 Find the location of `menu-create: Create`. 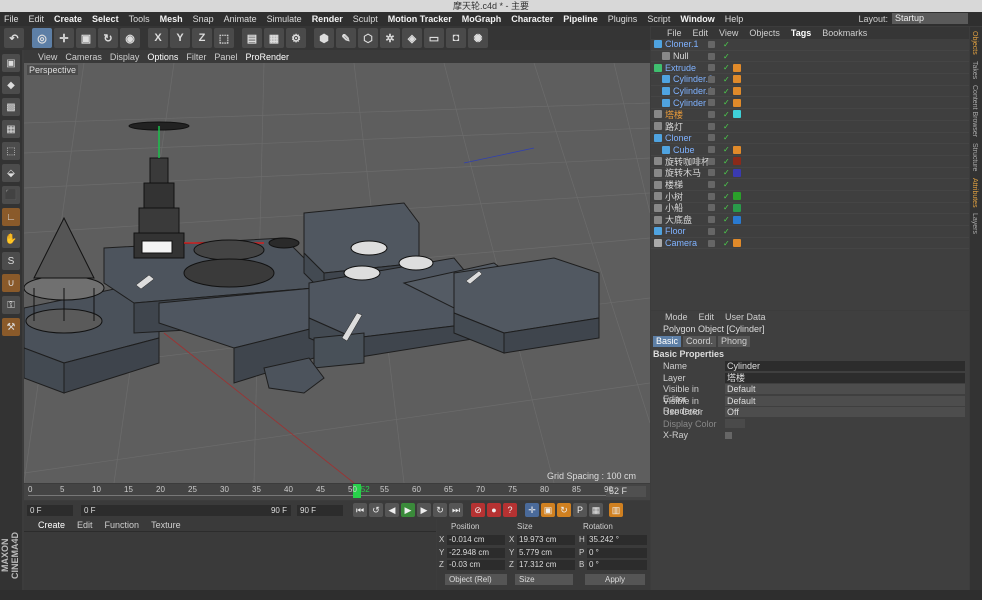

menu-create: Create is located at coordinates (68, 19).